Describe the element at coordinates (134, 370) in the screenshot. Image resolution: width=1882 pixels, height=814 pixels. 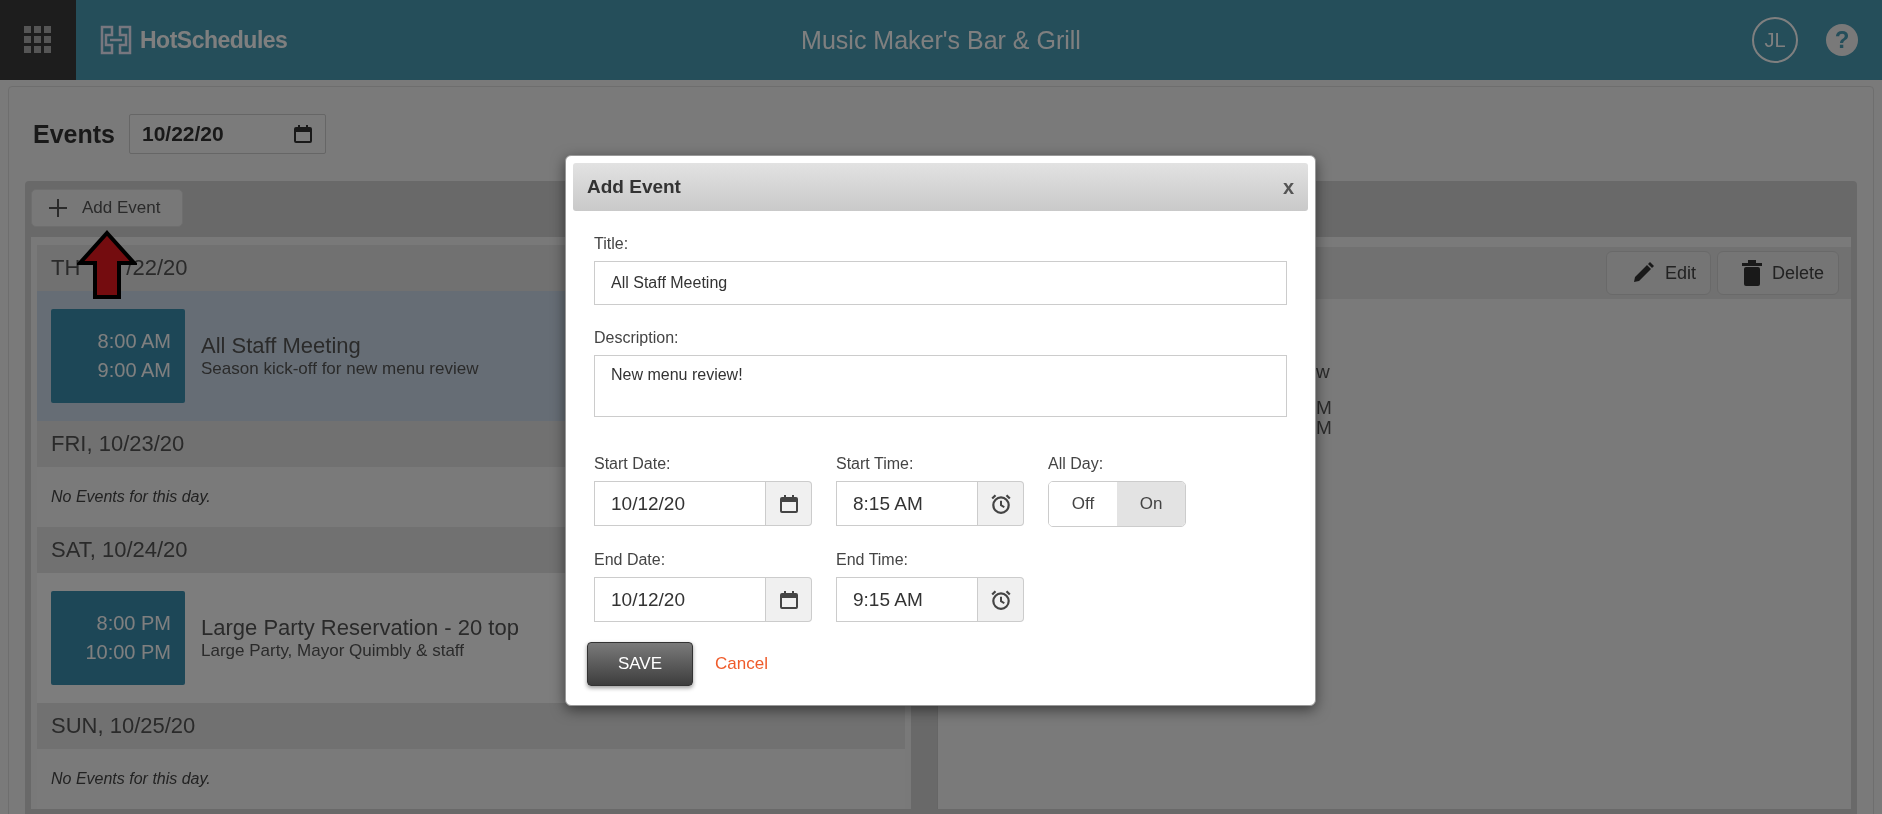
I see `end-time: 9:00 AM` at that location.